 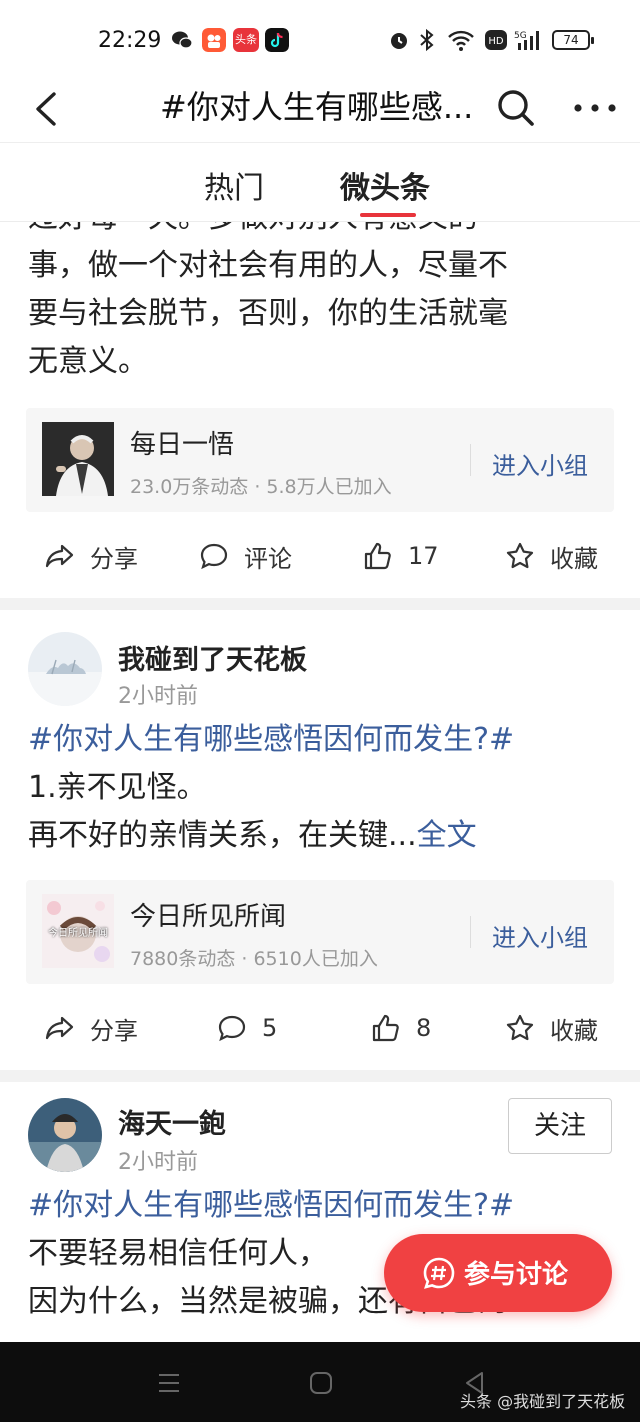 What do you see at coordinates (88, 361) in the screenshot?
I see `post-line: 无意义。` at bounding box center [88, 361].